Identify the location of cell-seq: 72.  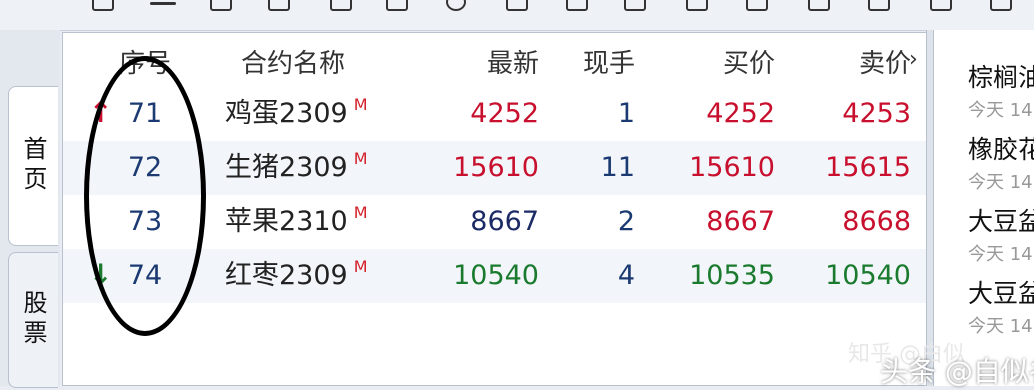
(145, 167).